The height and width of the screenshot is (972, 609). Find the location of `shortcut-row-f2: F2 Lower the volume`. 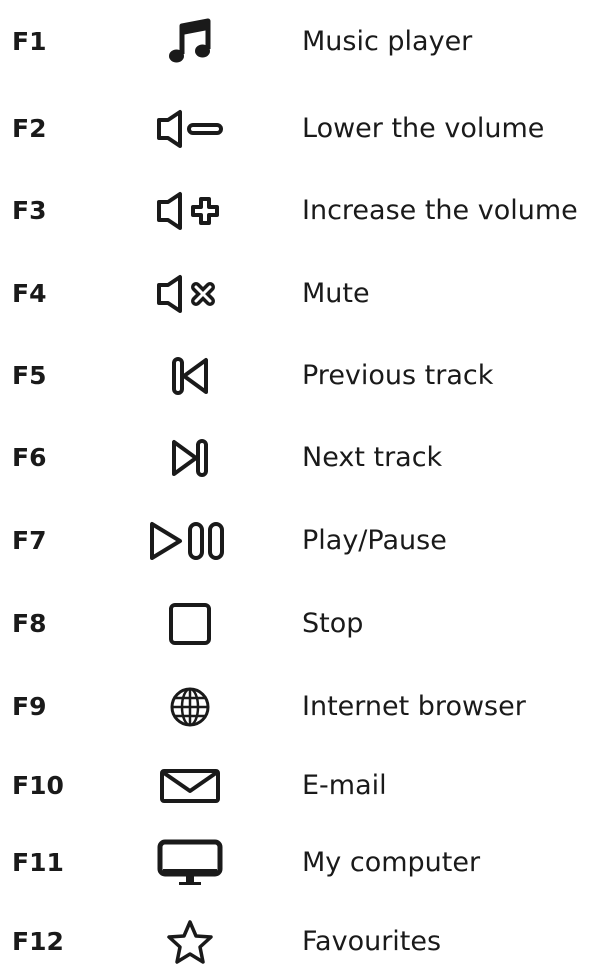

shortcut-row-f2: F2 Lower the volume is located at coordinates (304, 129).